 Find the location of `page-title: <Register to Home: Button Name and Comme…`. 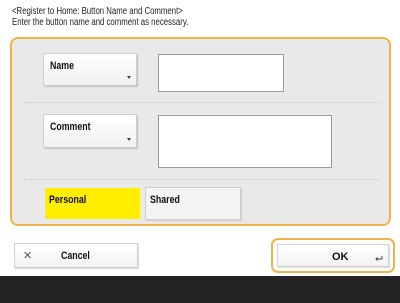

page-title: <Register to Home: Button Name and Comme… is located at coordinates (97, 11).